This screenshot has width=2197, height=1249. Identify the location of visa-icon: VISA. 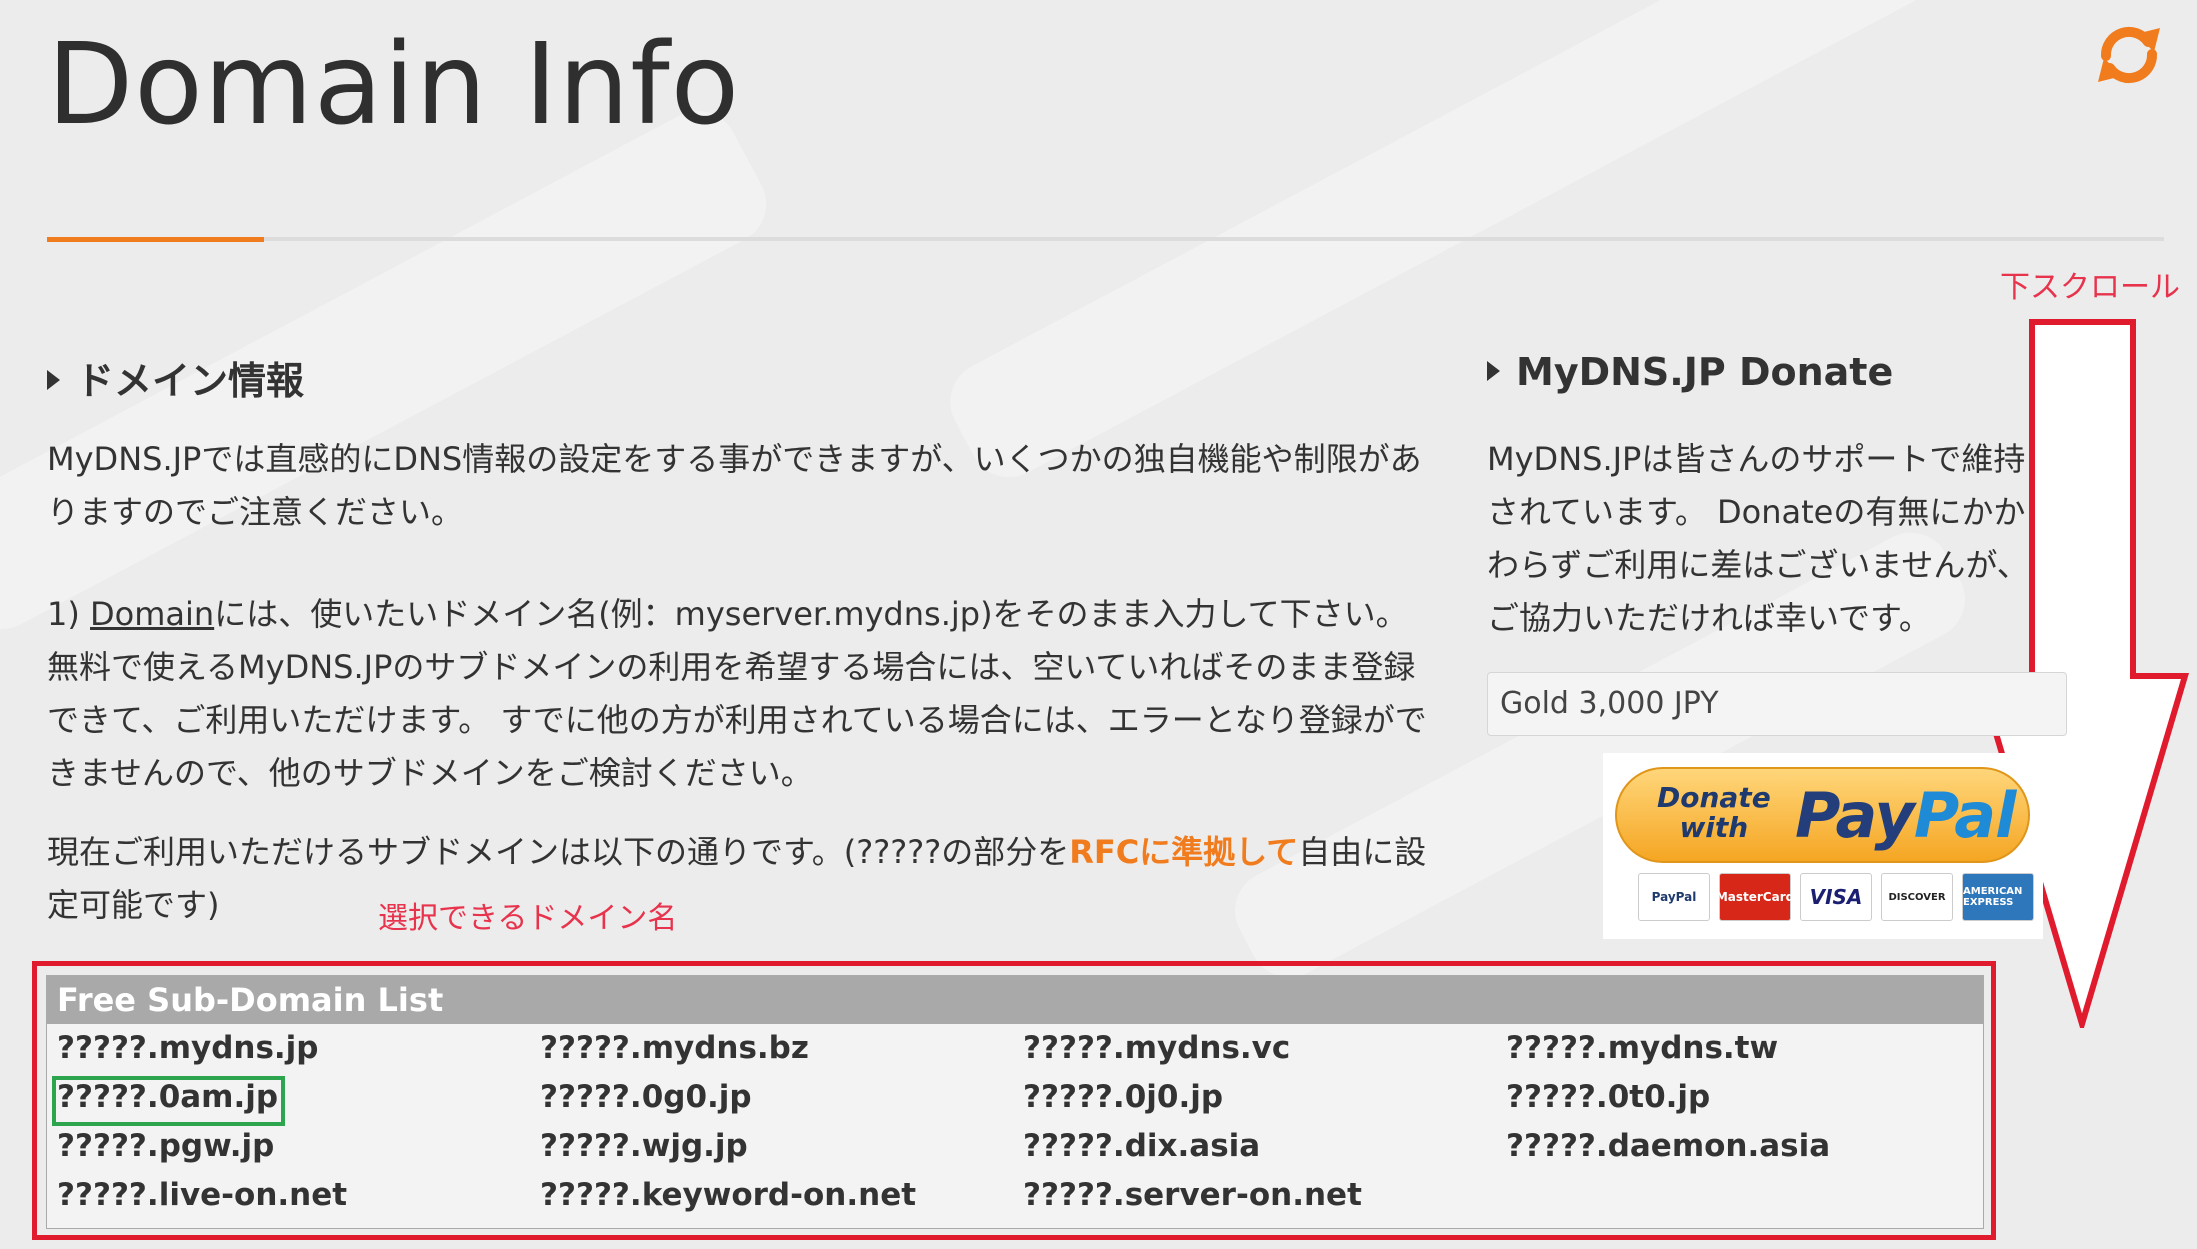
(1836, 897).